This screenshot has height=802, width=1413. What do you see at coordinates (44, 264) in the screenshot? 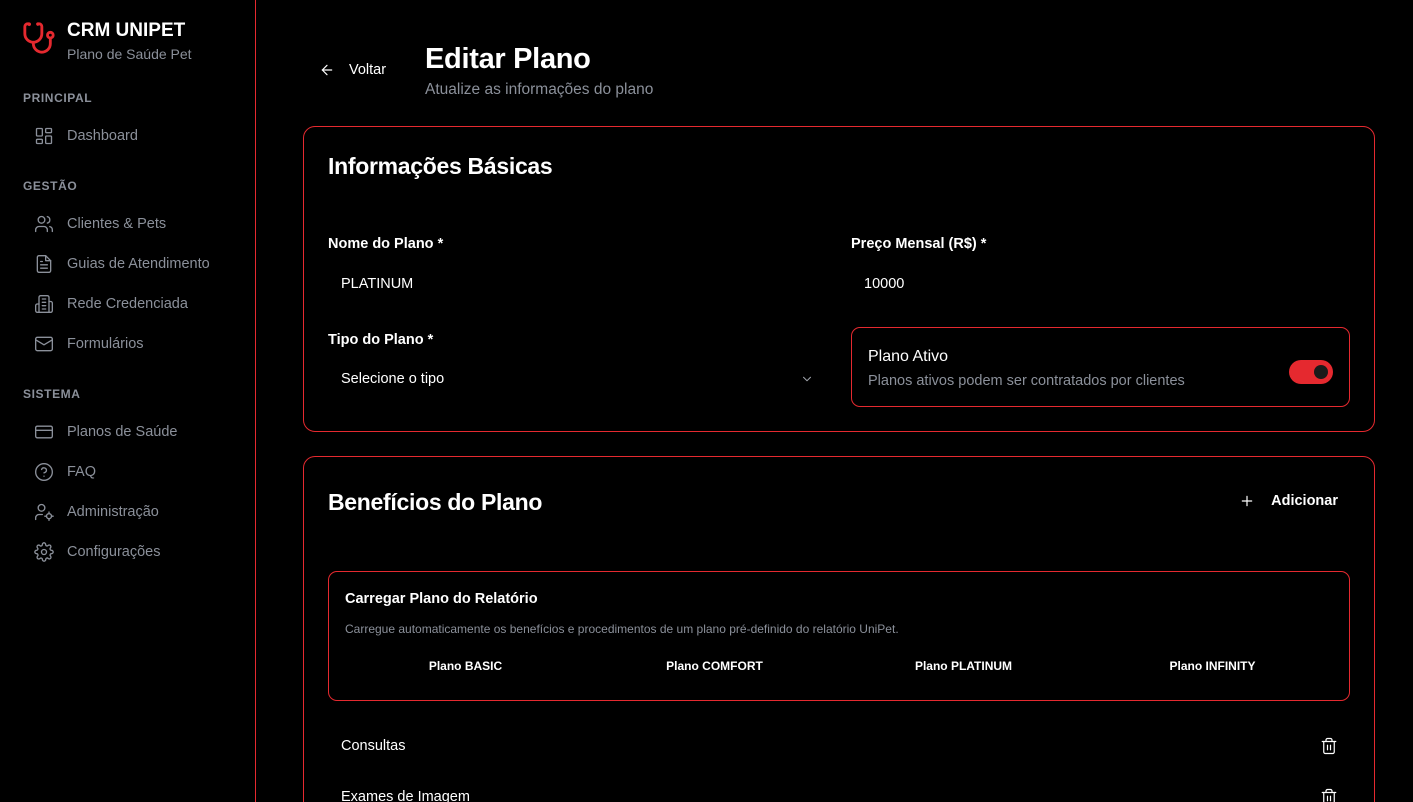
I see `document-icon` at bounding box center [44, 264].